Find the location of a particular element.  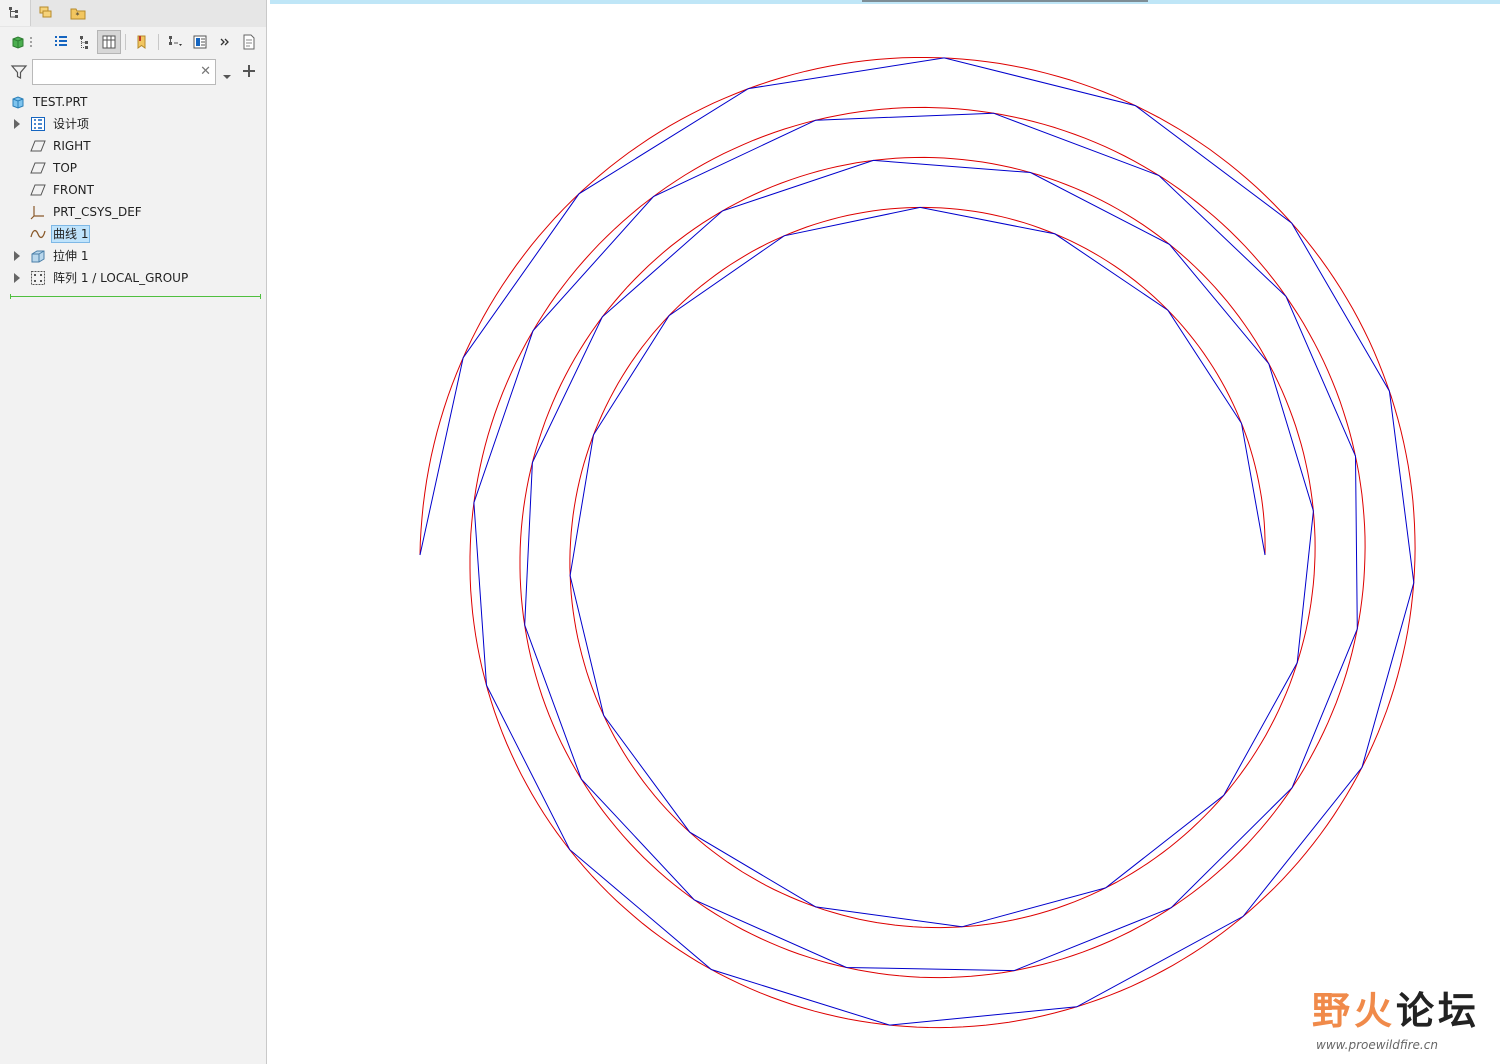

watermark-url: www.proewildfire.cn is located at coordinates (1377, 1045).